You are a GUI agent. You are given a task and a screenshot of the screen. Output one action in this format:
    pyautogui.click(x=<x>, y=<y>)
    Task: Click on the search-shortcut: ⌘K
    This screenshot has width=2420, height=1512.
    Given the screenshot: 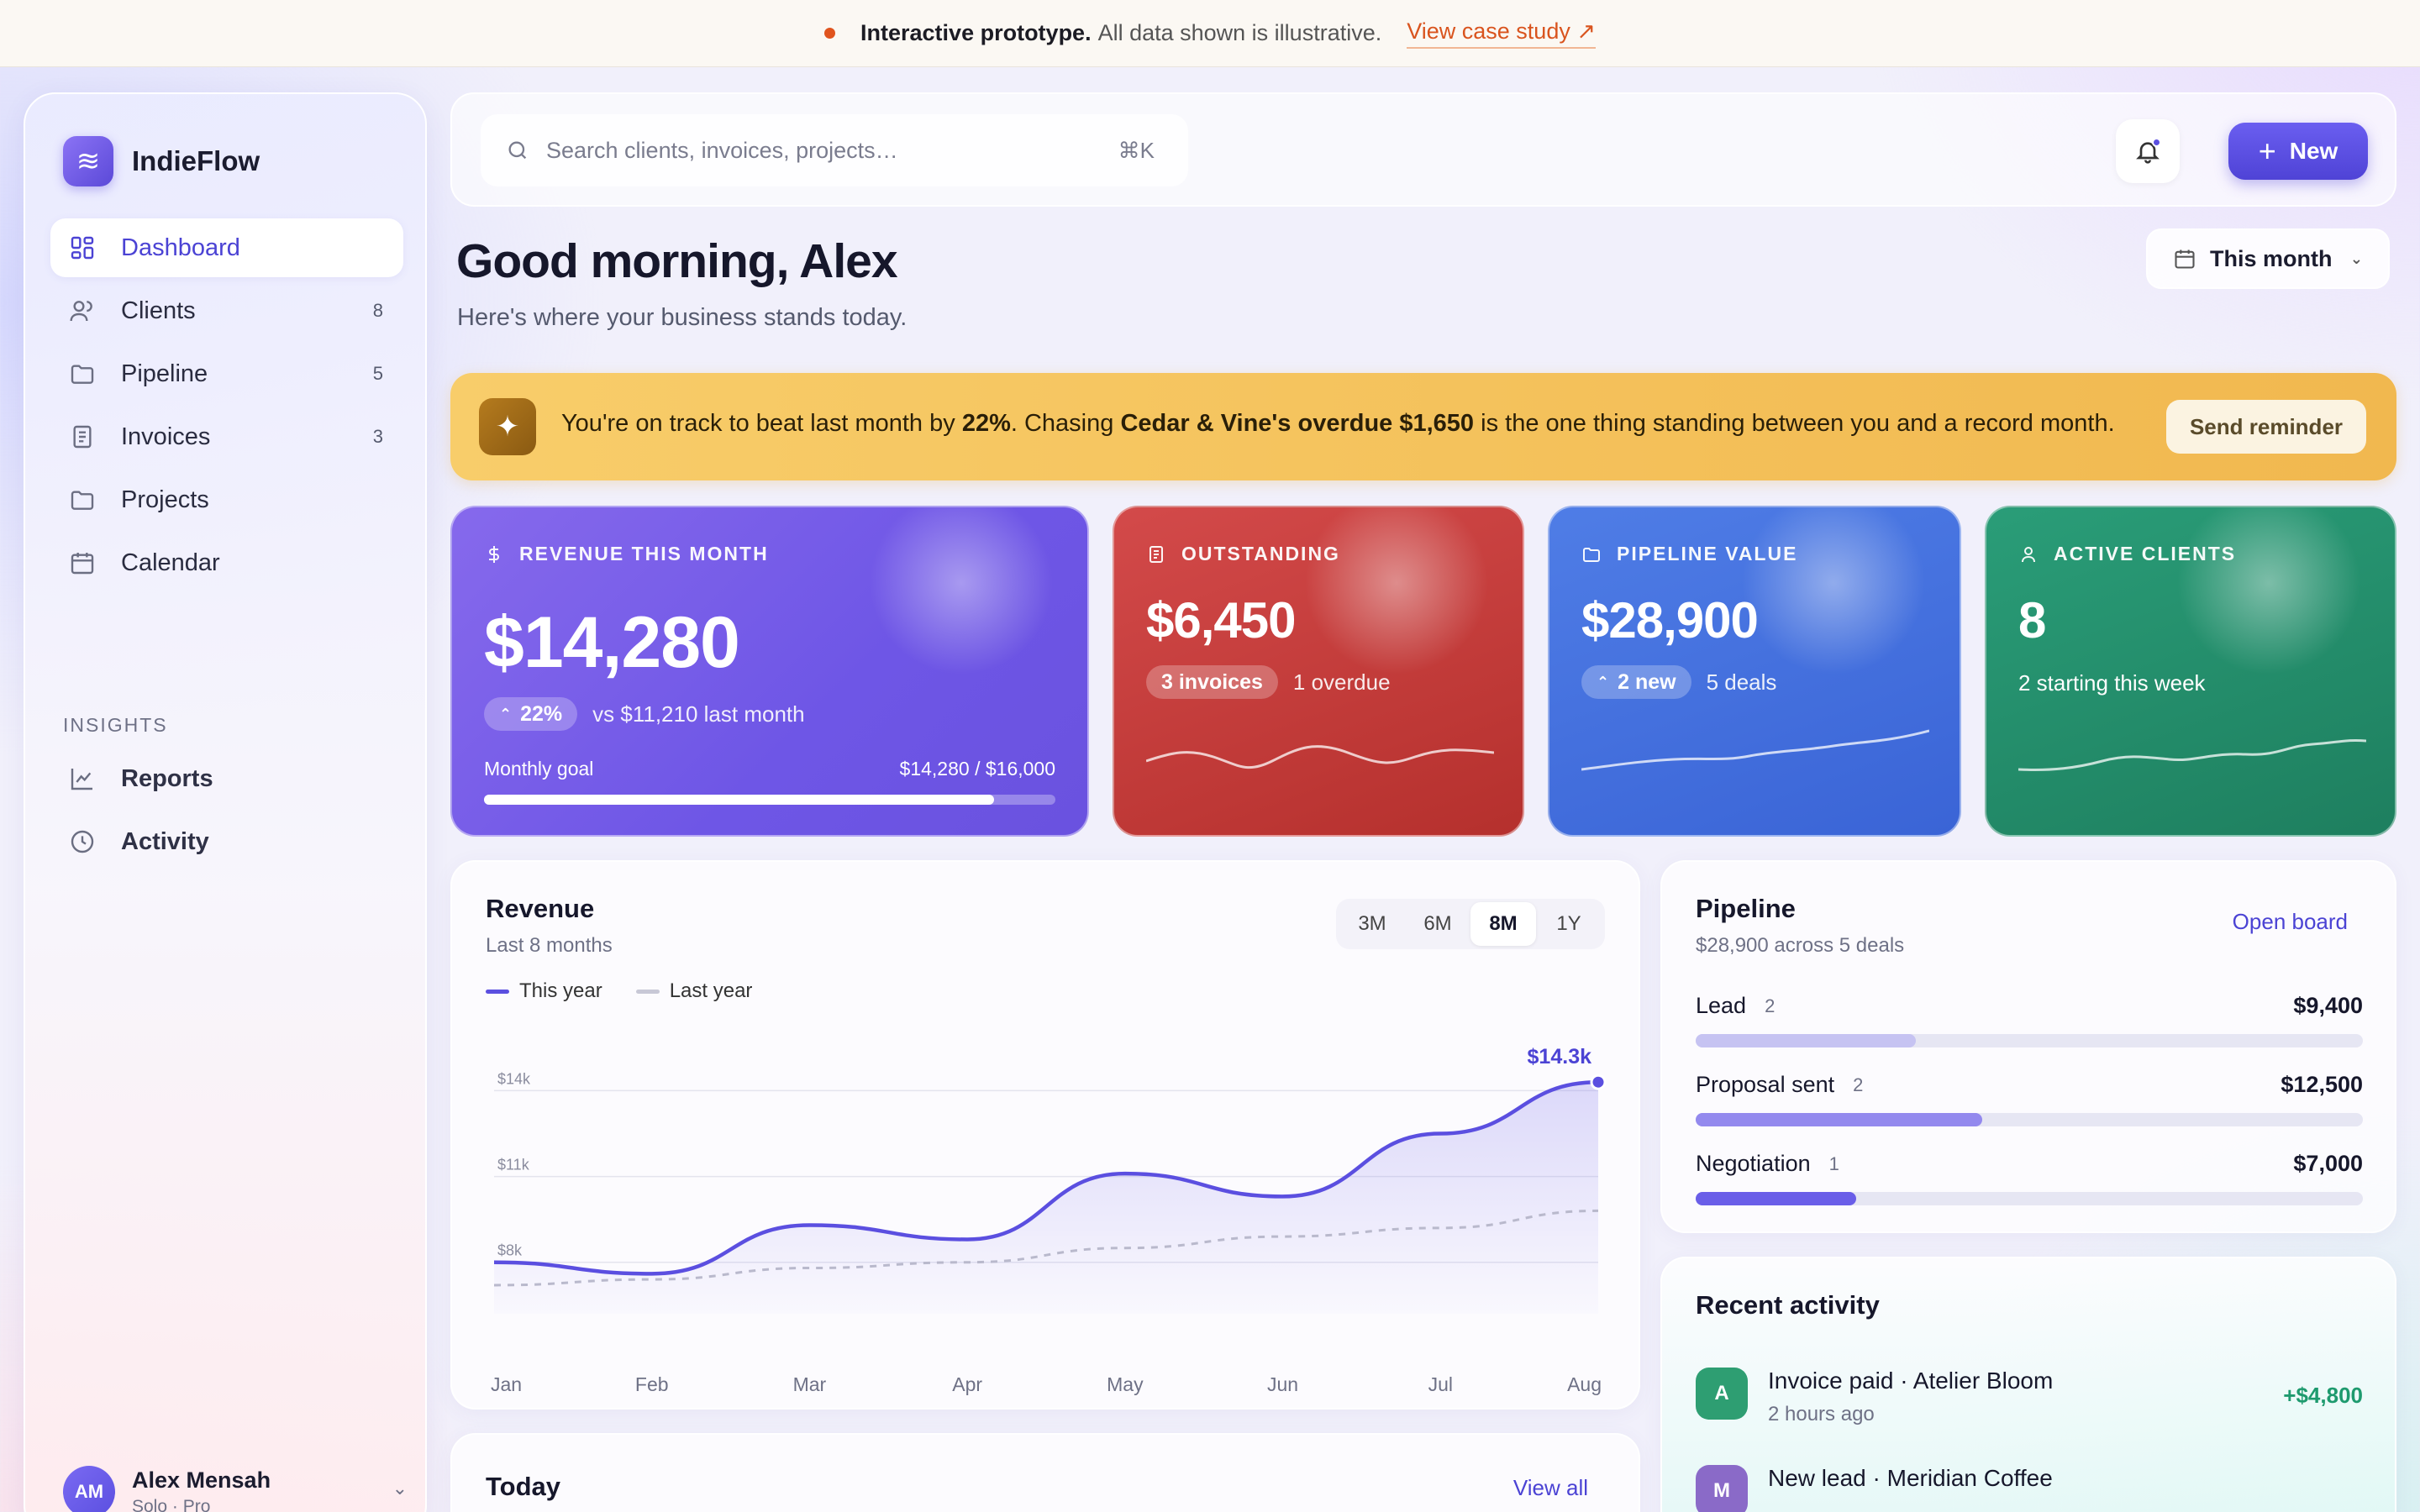 What is the action you would take?
    pyautogui.click(x=1136, y=150)
    